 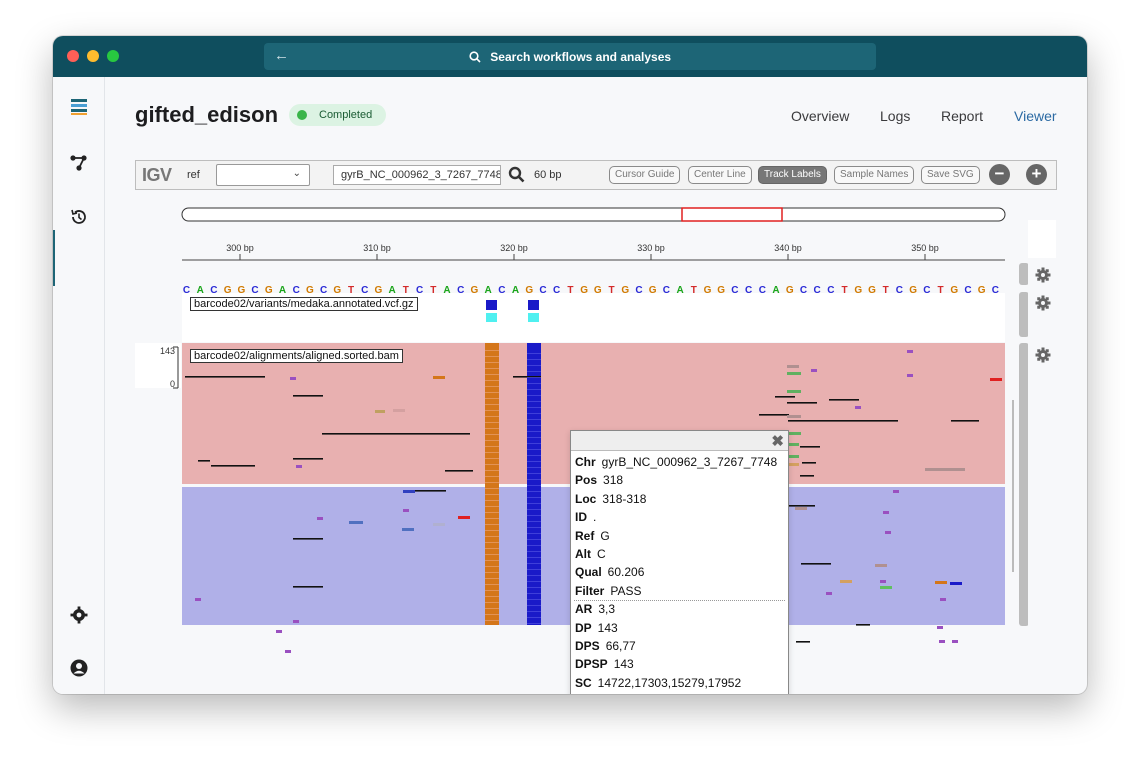 What do you see at coordinates (302, 115) in the screenshot?
I see `status-dot-icon` at bounding box center [302, 115].